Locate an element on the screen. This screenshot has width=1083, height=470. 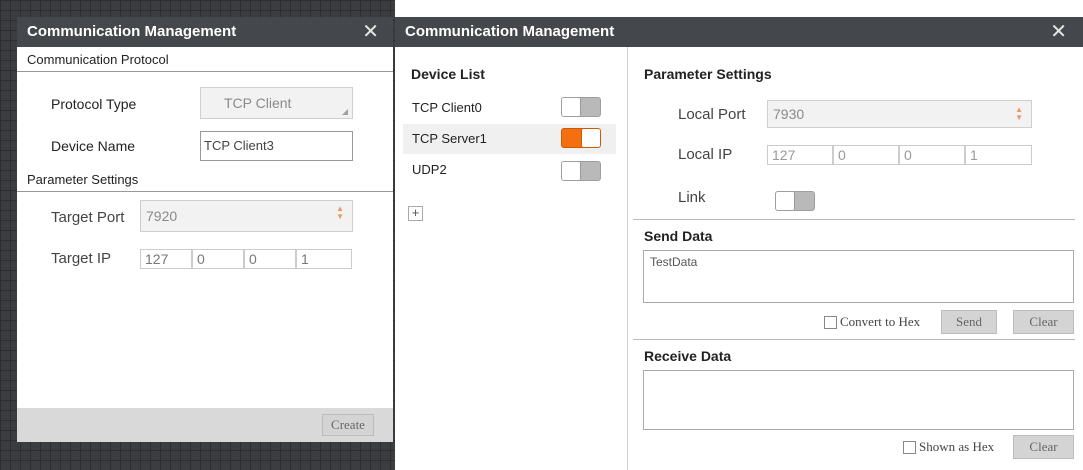
local-ip-octet-1: 127 is located at coordinates (800, 155).